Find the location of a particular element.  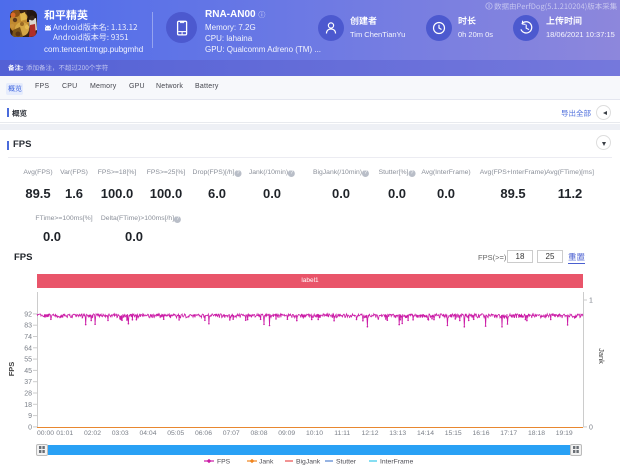

svg-text: 01:01 is located at coordinates (64, 433).